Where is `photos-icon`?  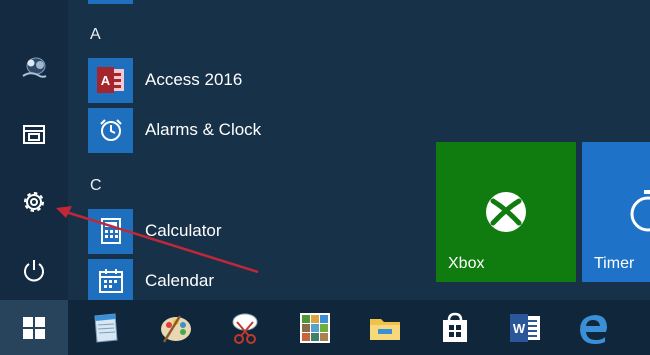 photos-icon is located at coordinates (315, 328).